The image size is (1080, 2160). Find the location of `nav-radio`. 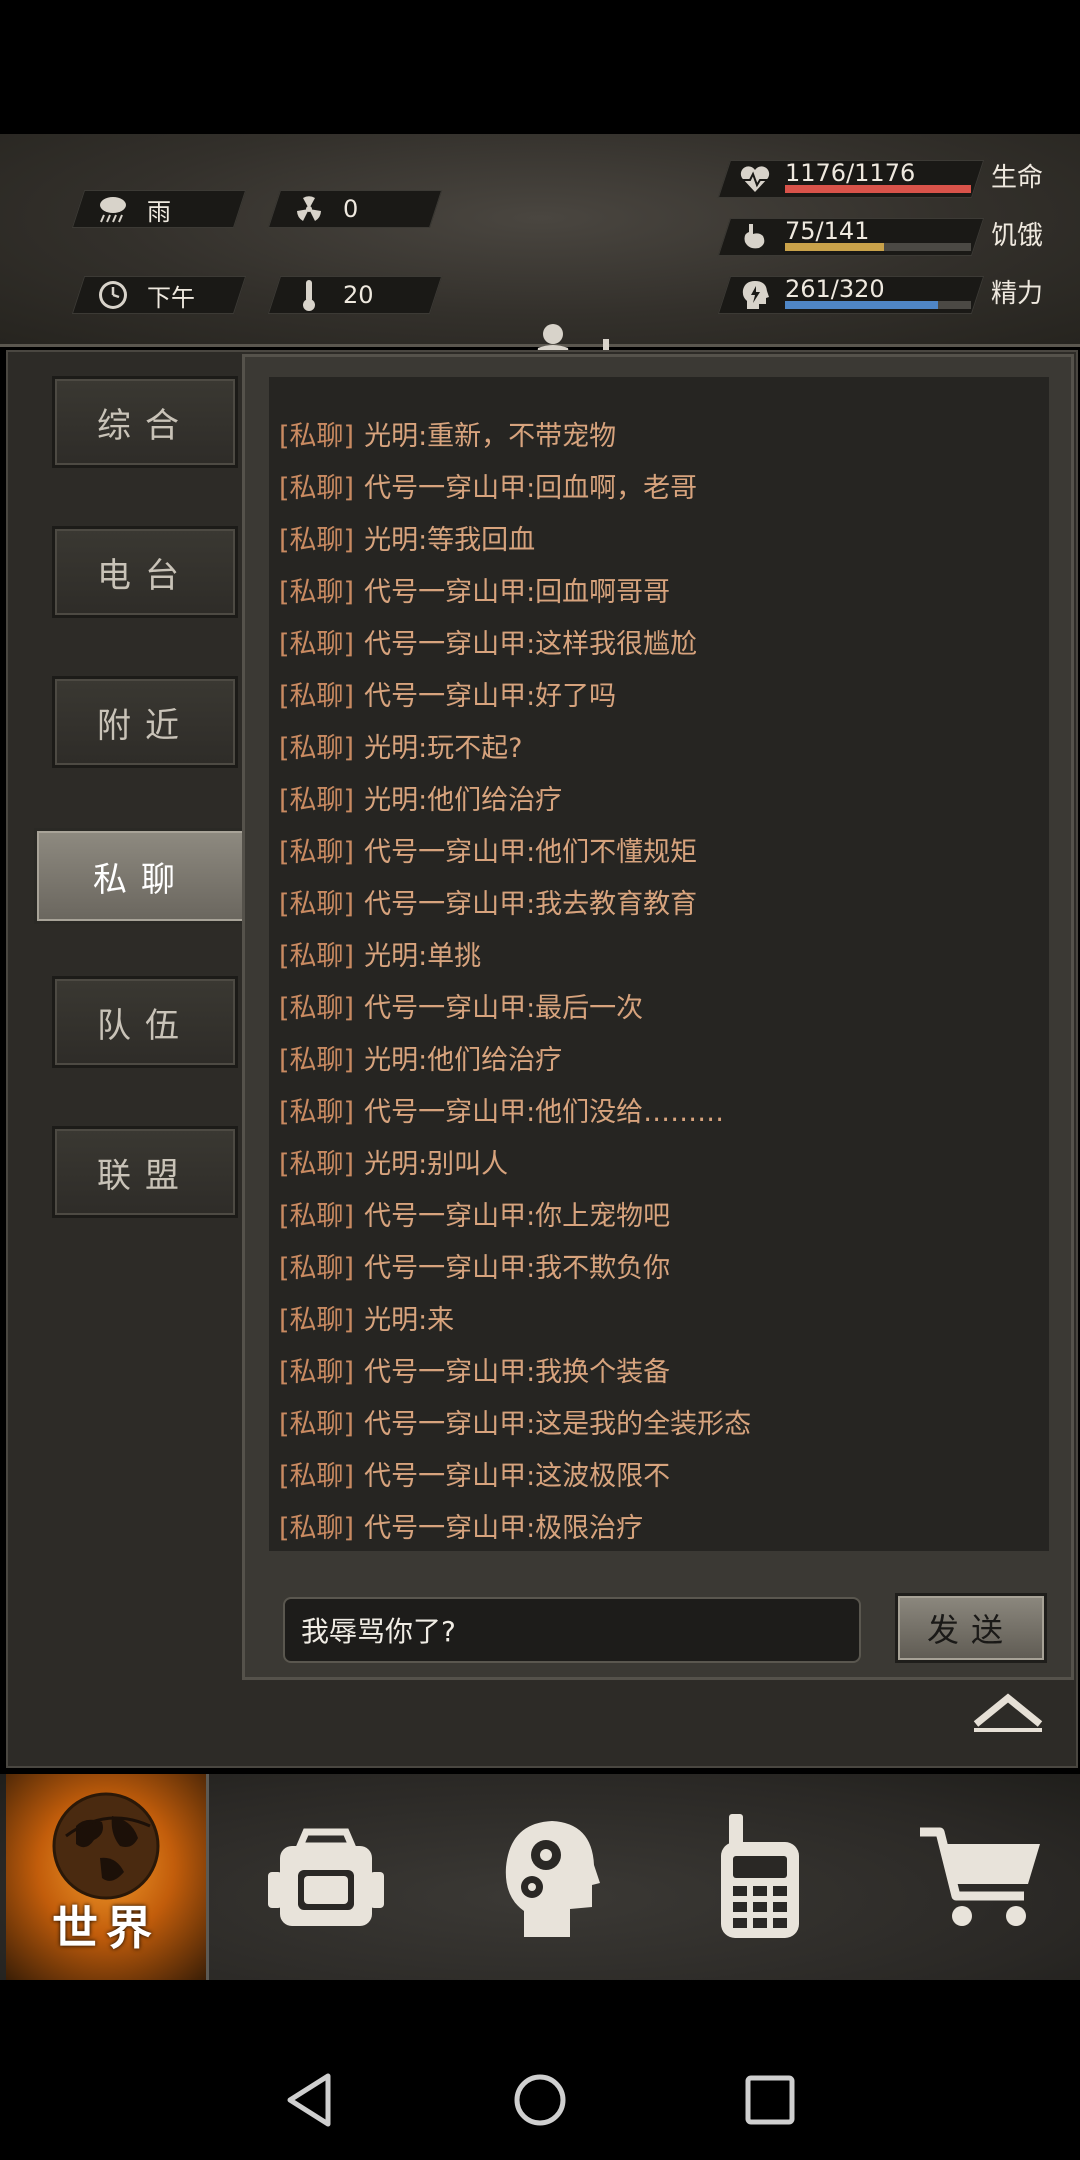

nav-radio is located at coordinates (760, 1877).